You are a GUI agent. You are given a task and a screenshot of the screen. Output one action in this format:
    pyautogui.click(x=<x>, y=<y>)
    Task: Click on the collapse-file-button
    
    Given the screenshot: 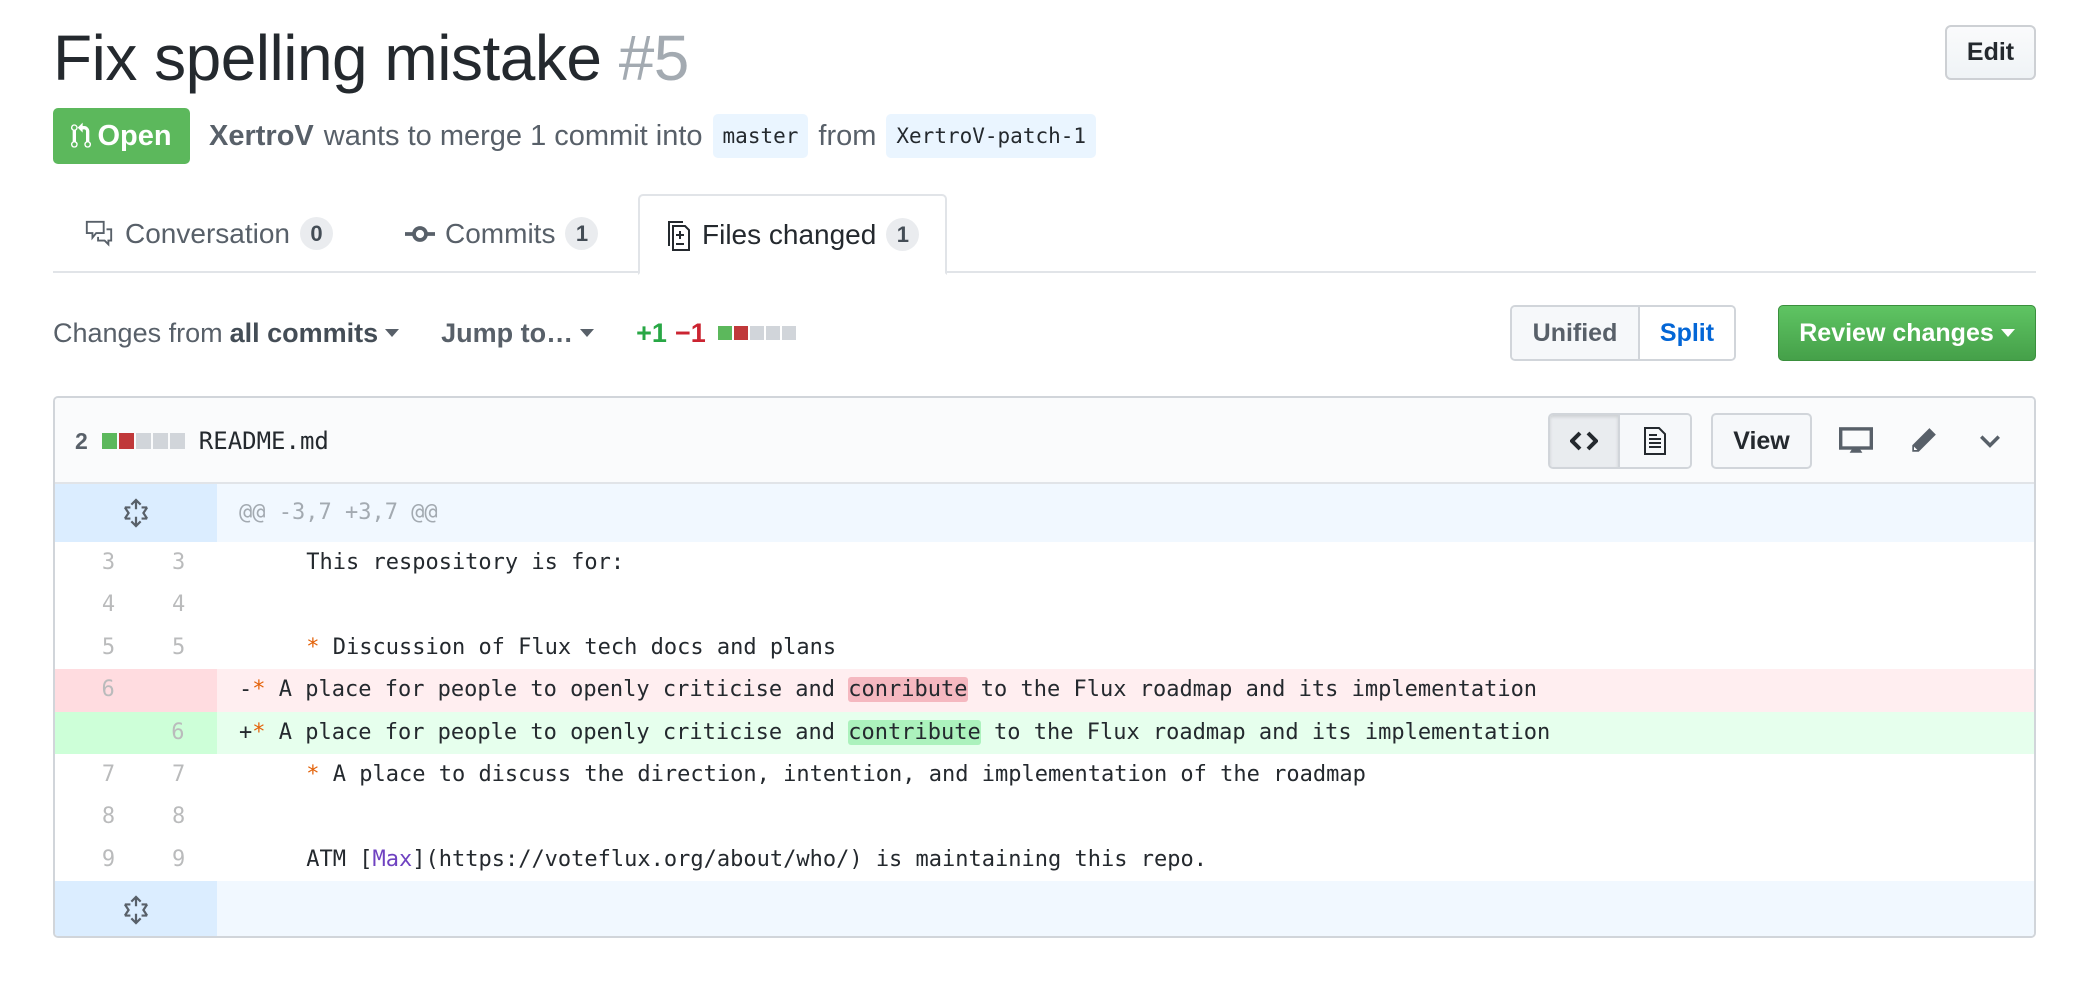 What is the action you would take?
    pyautogui.click(x=1990, y=441)
    